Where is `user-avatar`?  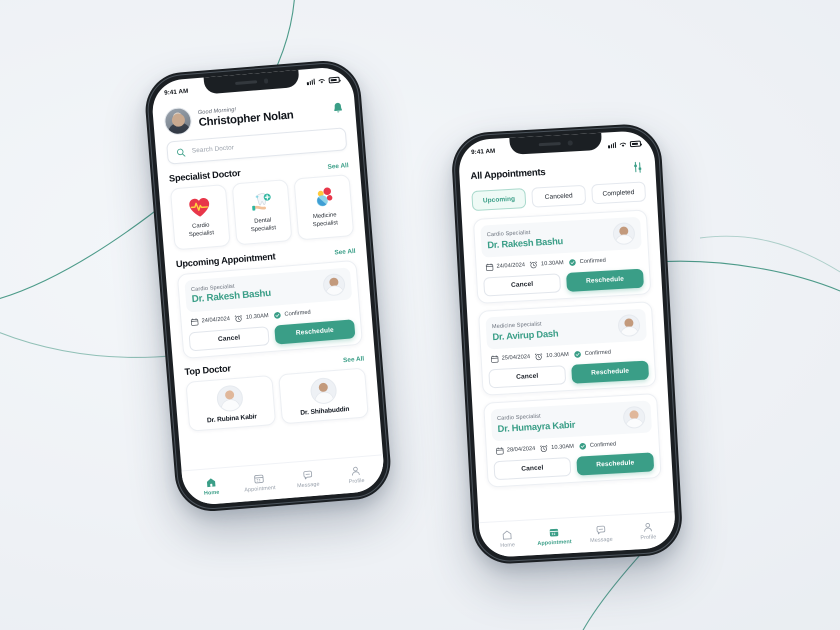 user-avatar is located at coordinates (178, 121).